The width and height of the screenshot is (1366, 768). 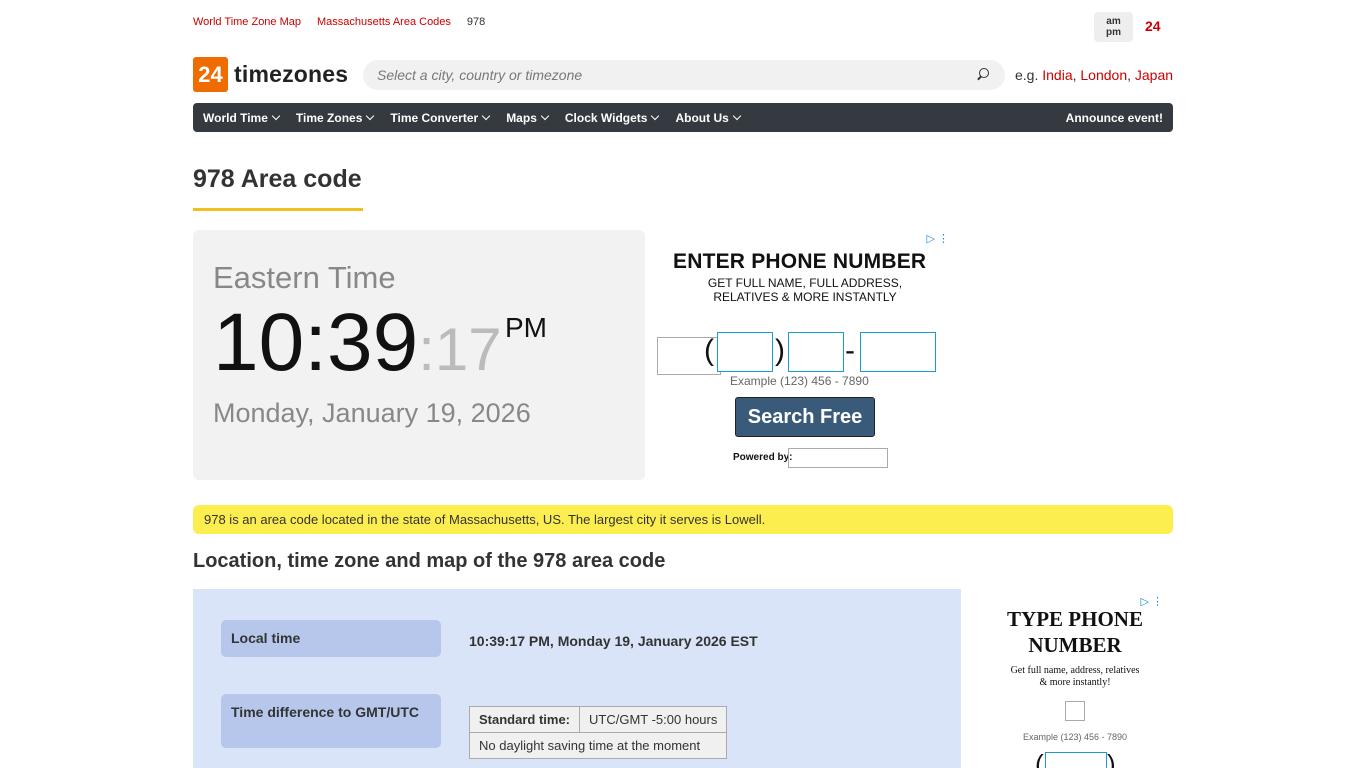 What do you see at coordinates (606, 117) in the screenshot?
I see `nav-label: Clock Widgets` at bounding box center [606, 117].